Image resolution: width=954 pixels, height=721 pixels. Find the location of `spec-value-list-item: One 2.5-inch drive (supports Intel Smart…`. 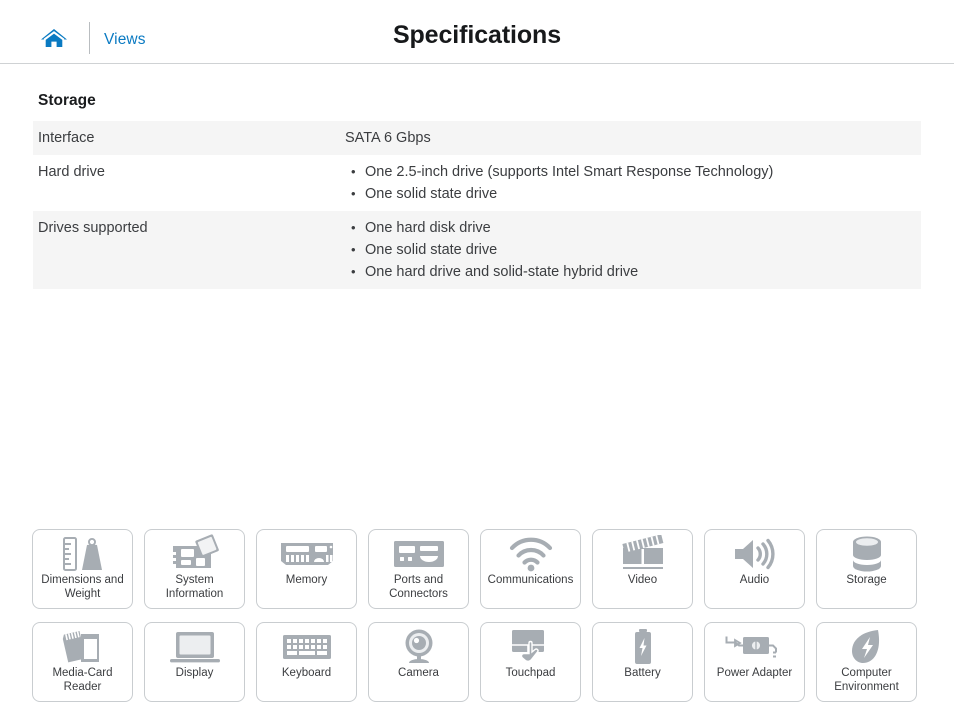

spec-value-list-item: One 2.5-inch drive (supports Intel Smart… is located at coordinates (629, 172).